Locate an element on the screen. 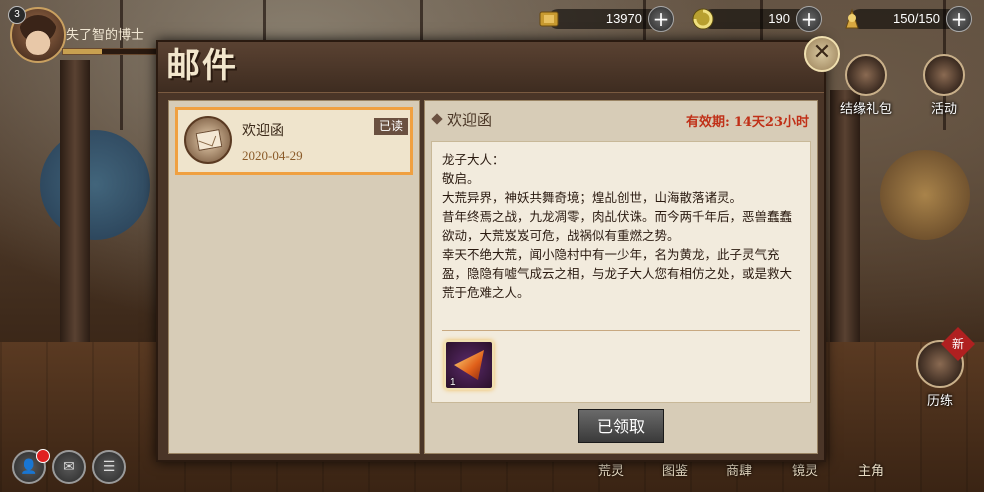  envelope-icon: ✉ is located at coordinates (69, 467).